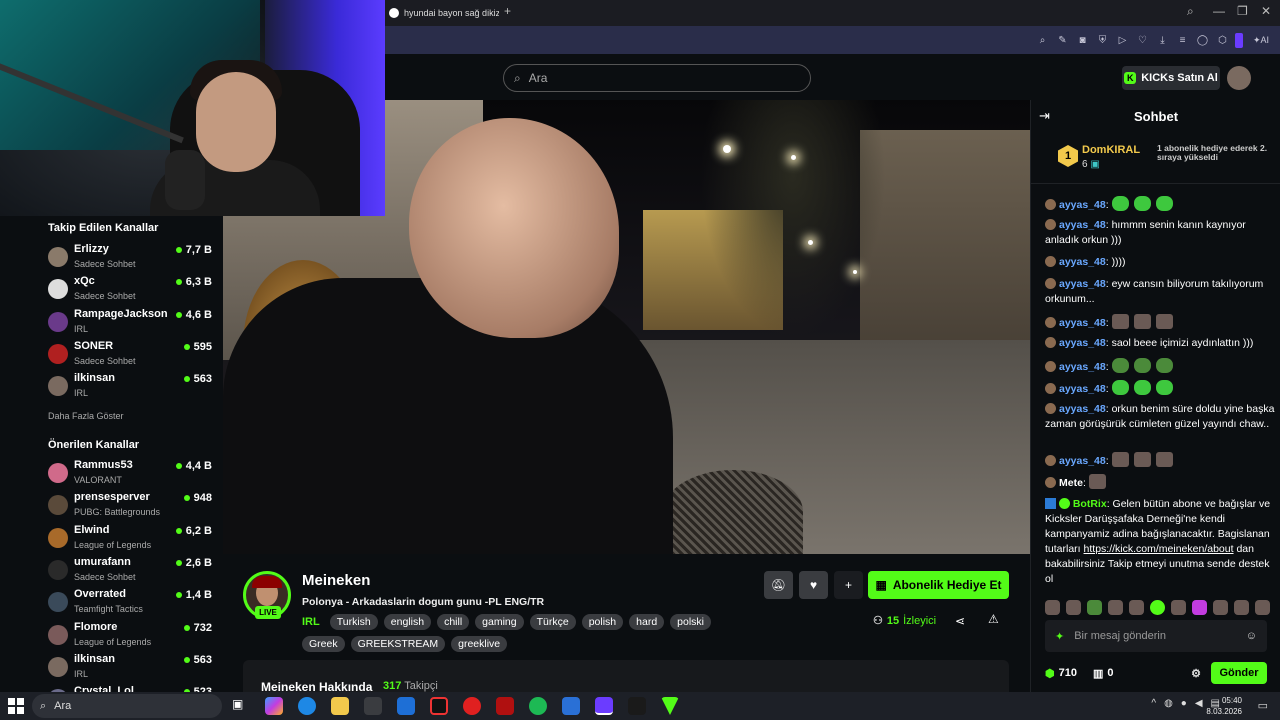 The image size is (1280, 720). I want to click on chat-settings-icon: ⚙, so click(1196, 673).